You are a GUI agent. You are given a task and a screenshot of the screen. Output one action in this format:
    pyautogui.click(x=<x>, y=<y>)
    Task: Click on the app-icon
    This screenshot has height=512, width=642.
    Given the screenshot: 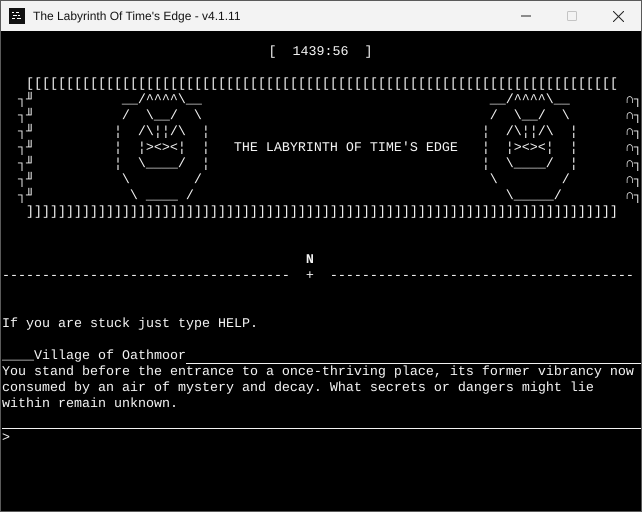 What is the action you would take?
    pyautogui.click(x=17, y=16)
    